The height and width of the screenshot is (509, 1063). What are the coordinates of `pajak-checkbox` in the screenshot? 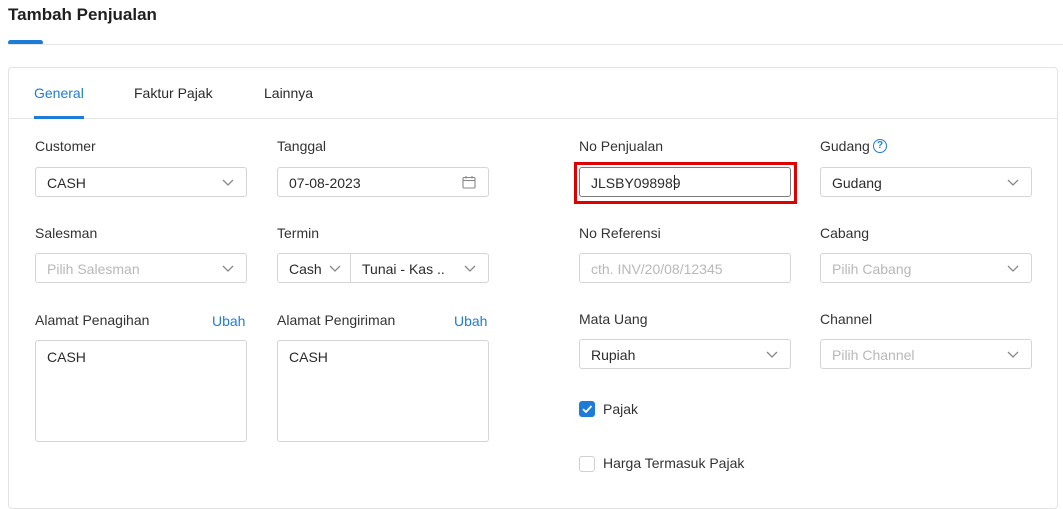 It's located at (587, 409).